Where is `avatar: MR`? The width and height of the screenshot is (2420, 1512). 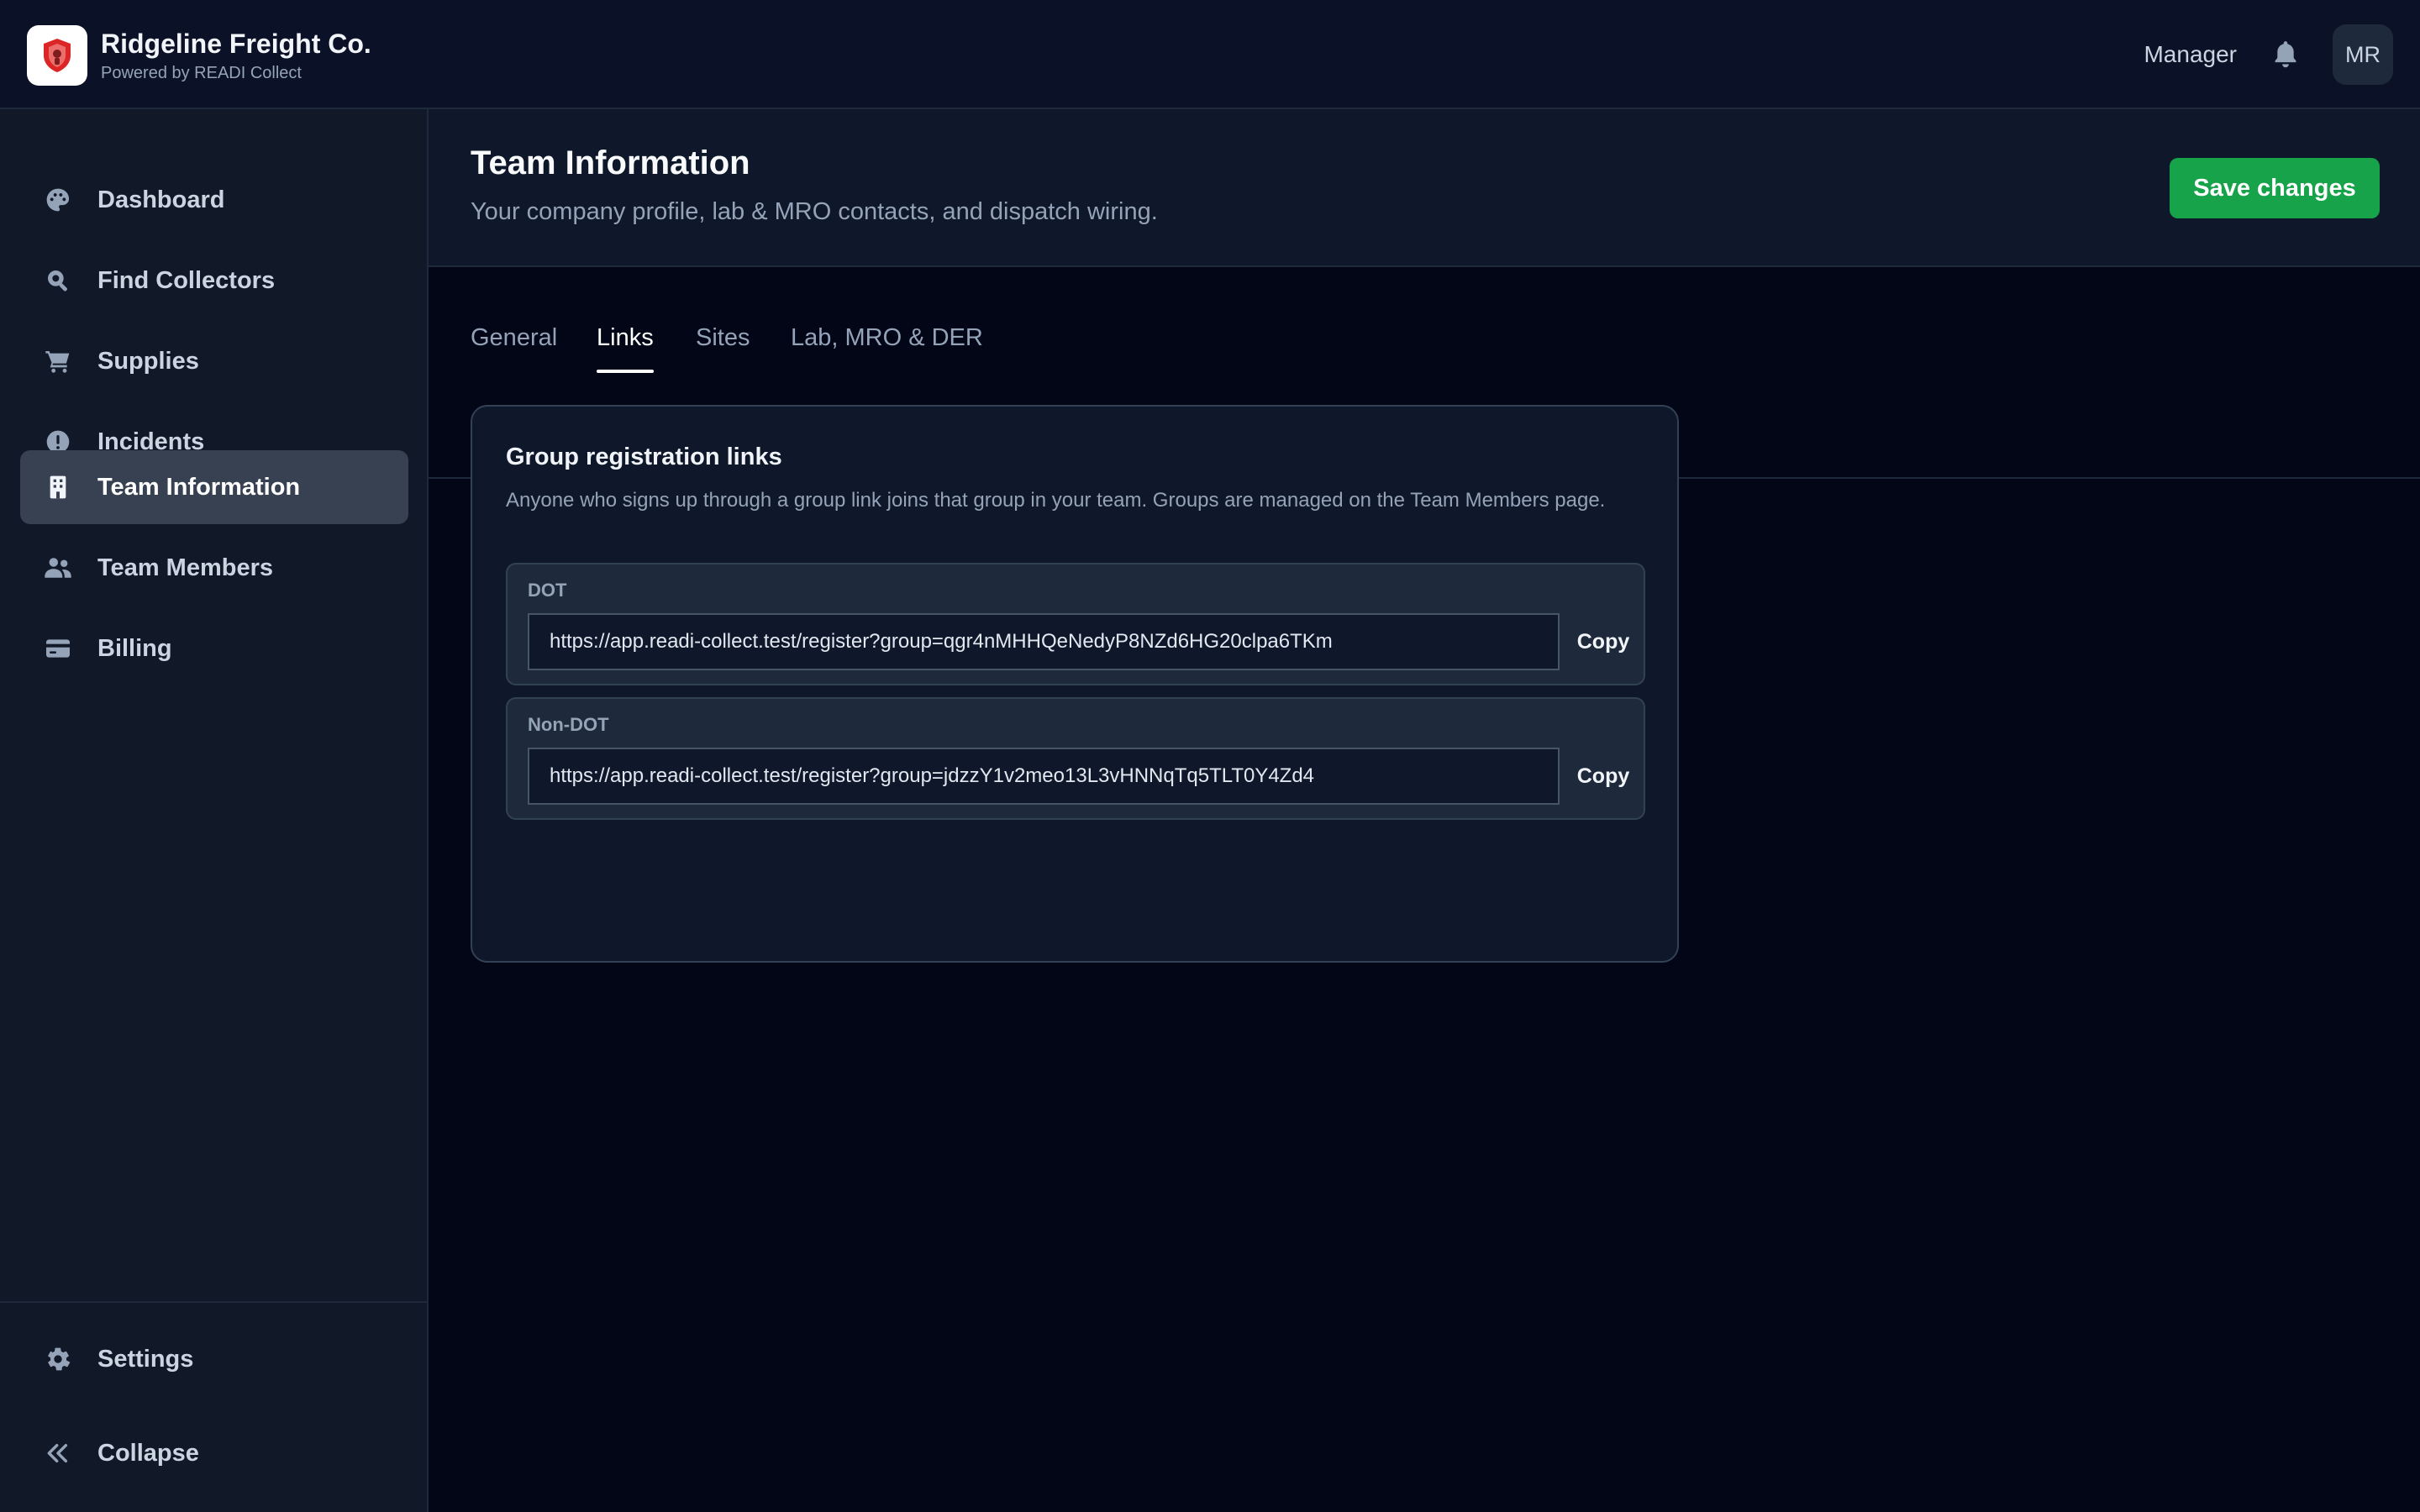 avatar: MR is located at coordinates (2363, 54).